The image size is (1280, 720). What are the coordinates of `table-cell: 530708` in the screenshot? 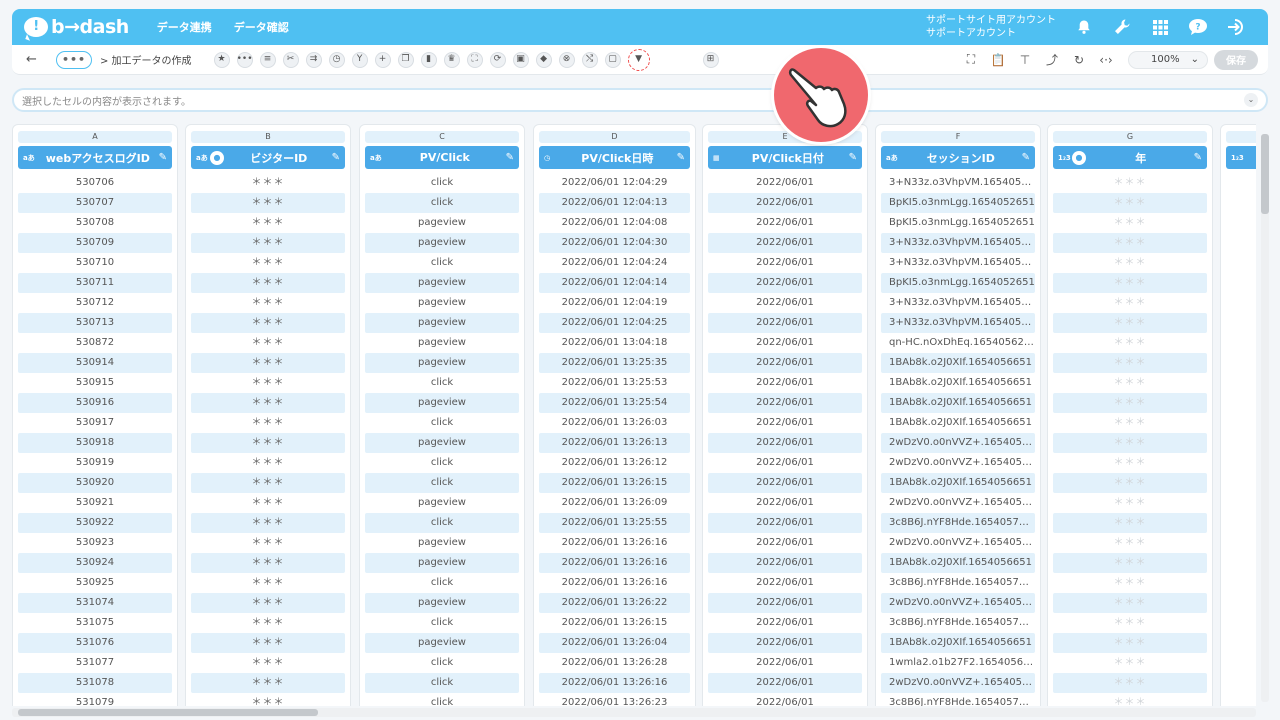 It's located at (95, 223).